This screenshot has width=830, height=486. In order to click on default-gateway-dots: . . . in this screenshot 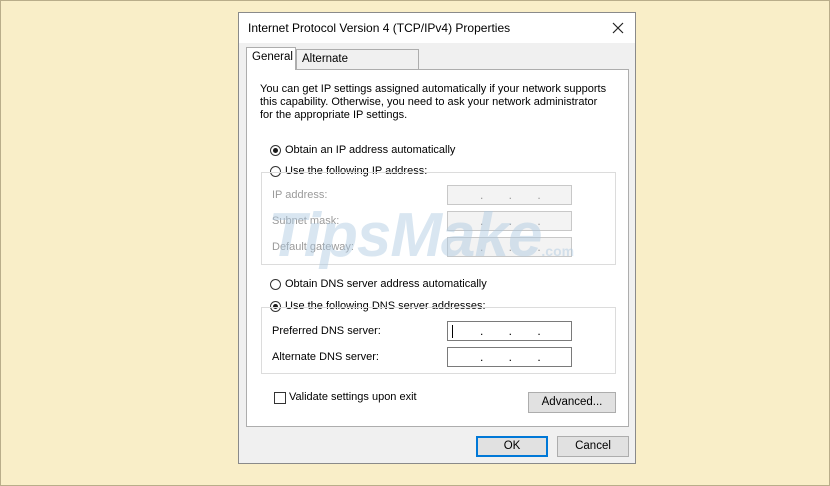, I will do `click(510, 247)`.